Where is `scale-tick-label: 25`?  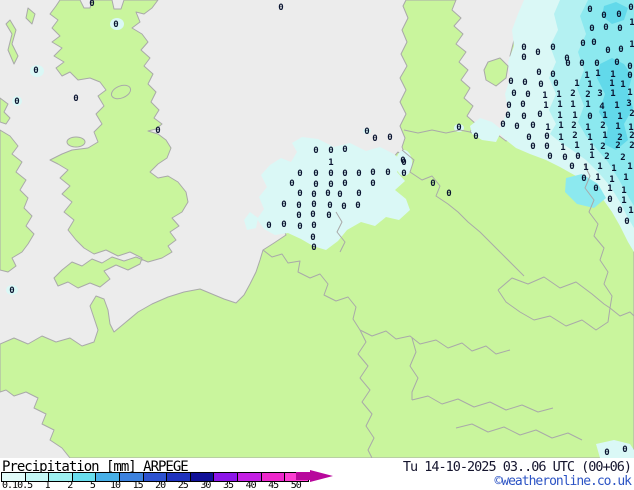
scale-tick-label: 25 is located at coordinates (183, 485).